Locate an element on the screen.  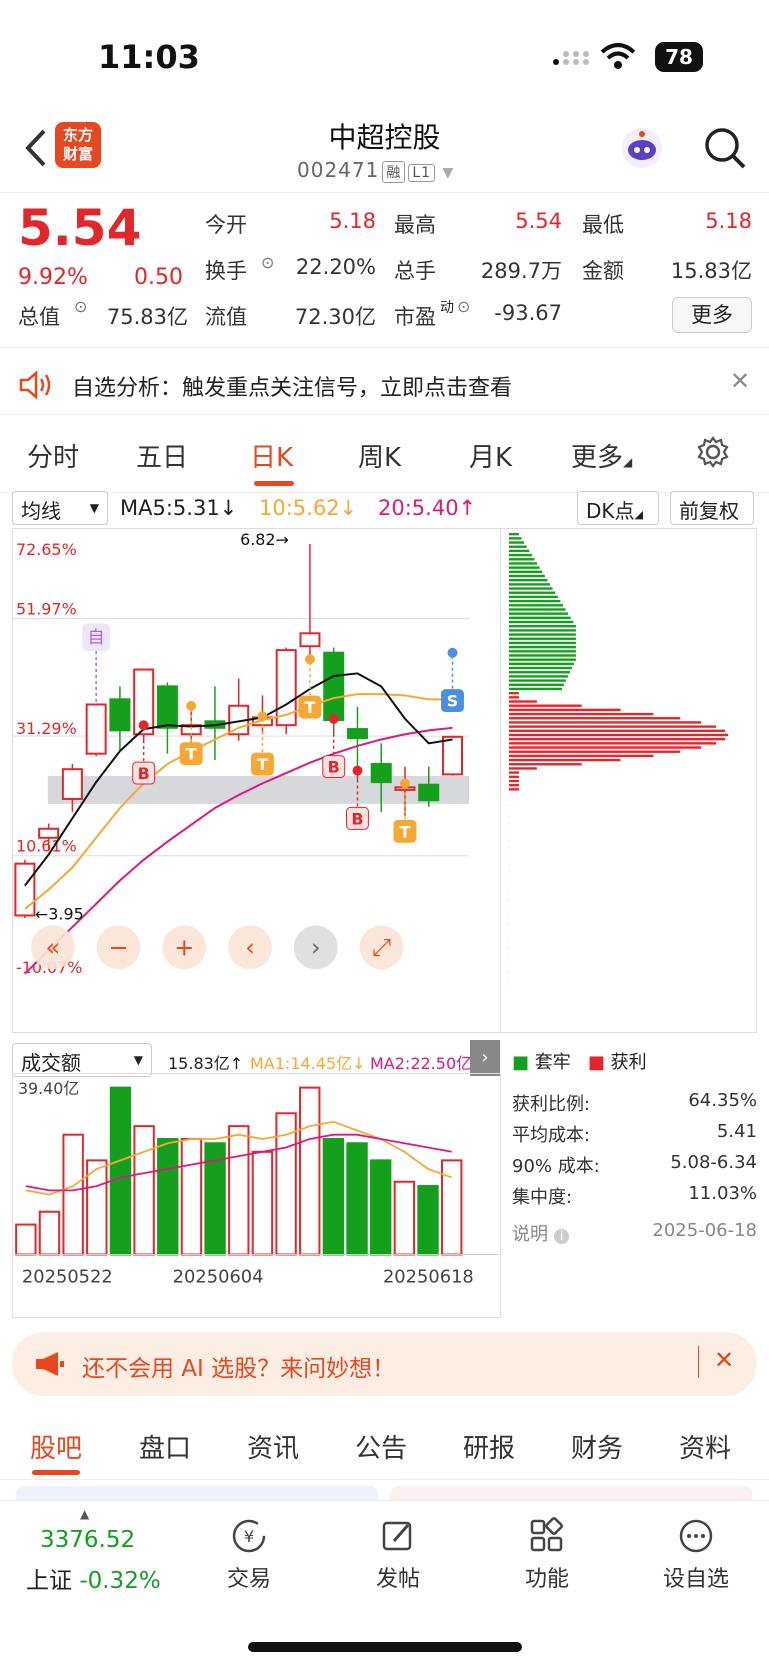
rewind-icon: « is located at coordinates (52, 947).